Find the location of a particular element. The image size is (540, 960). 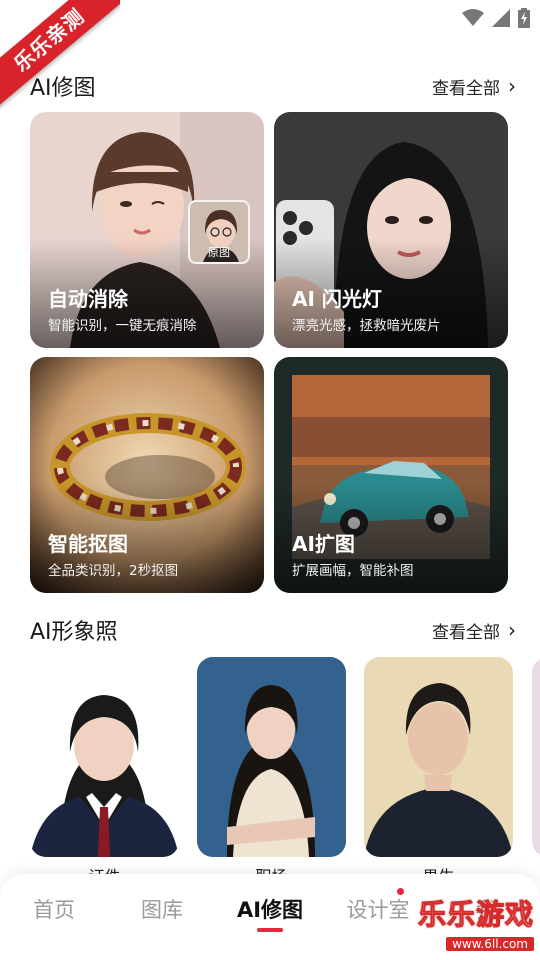

nav-label: 首页 is located at coordinates (54, 910).